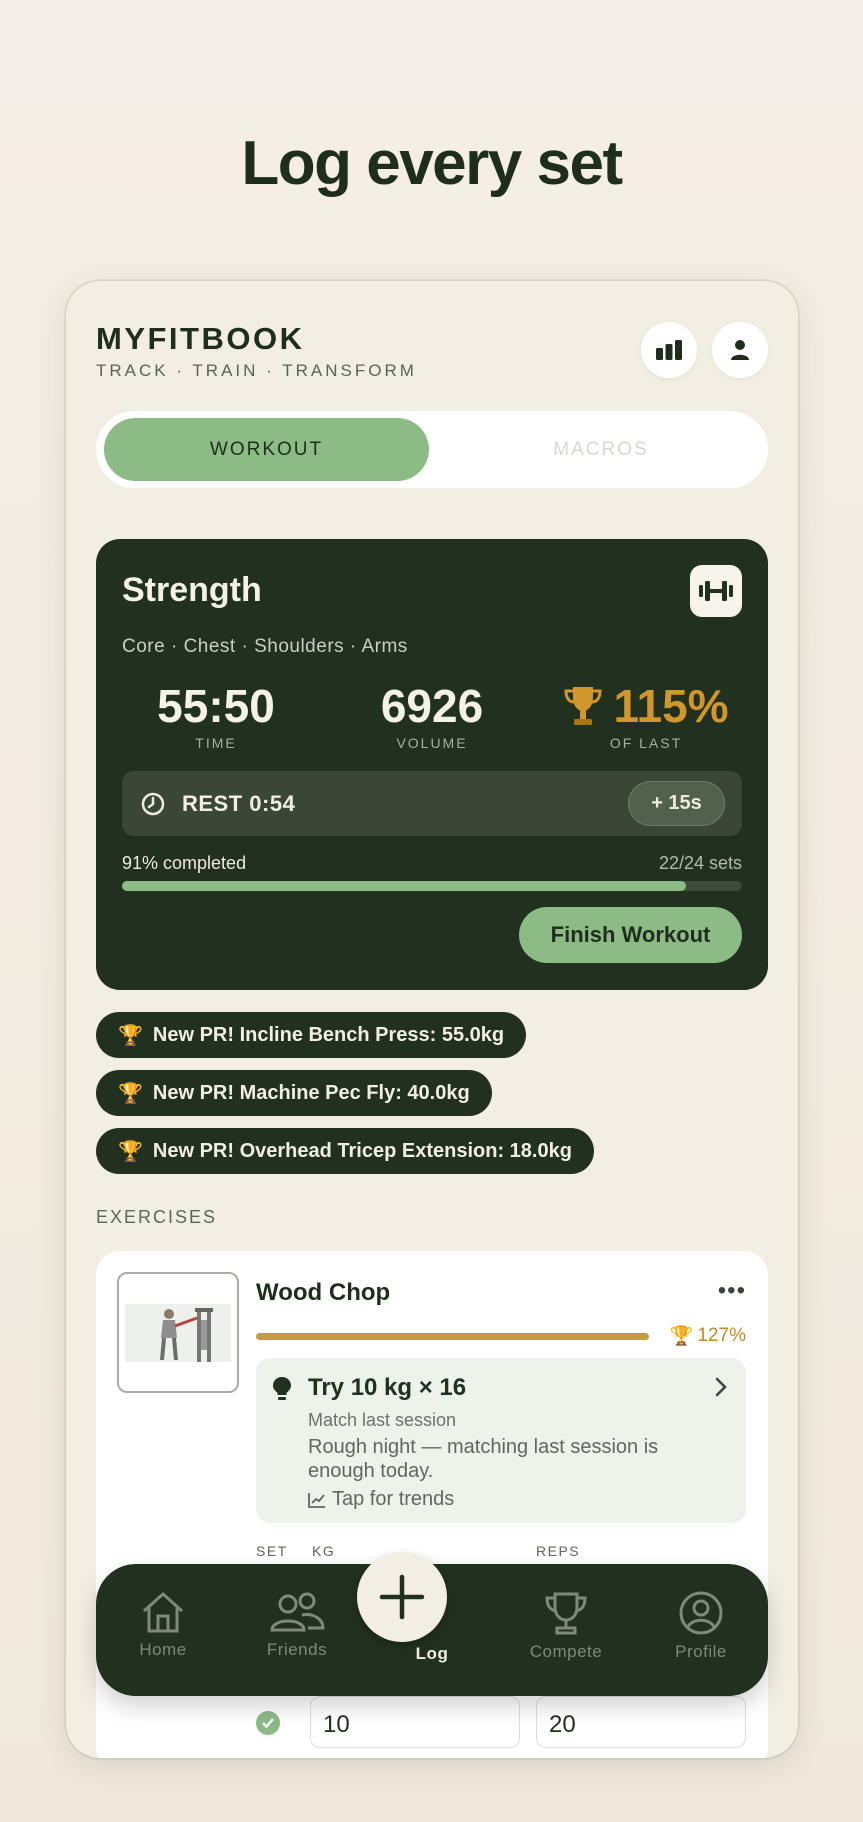  Describe the element at coordinates (432, 449) in the screenshot. I see `mode-switch: WORKOUT MACROS` at that location.